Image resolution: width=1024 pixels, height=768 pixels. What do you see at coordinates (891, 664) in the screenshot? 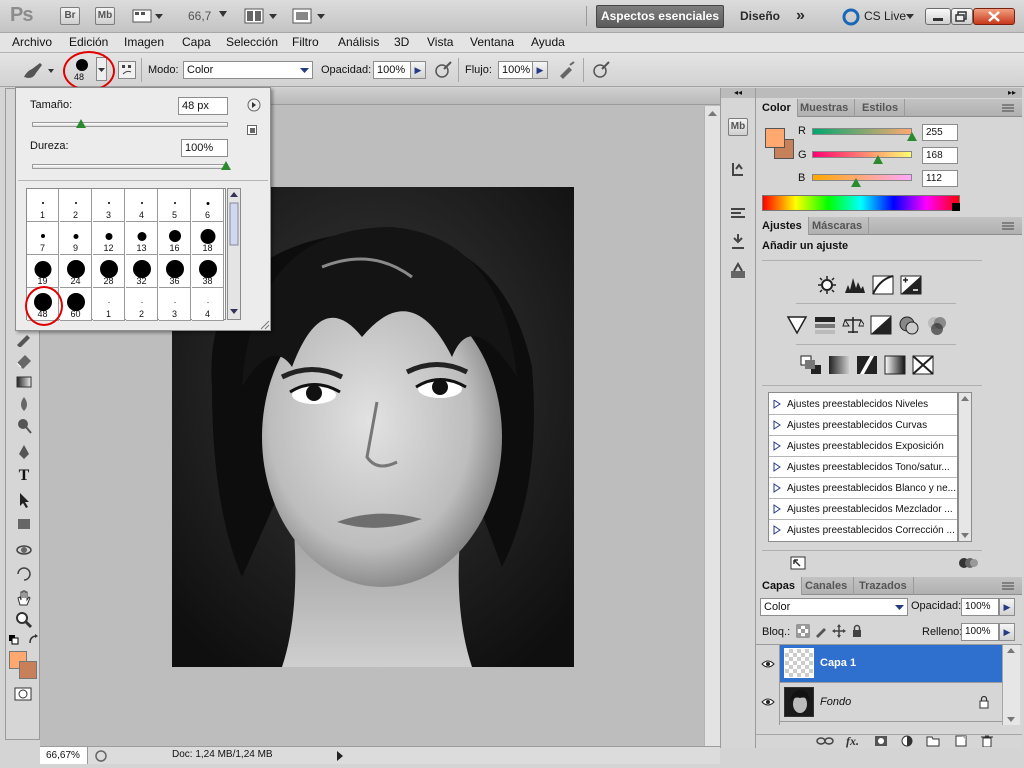
I see `layer-row-capa-1: Capa 1` at bounding box center [891, 664].